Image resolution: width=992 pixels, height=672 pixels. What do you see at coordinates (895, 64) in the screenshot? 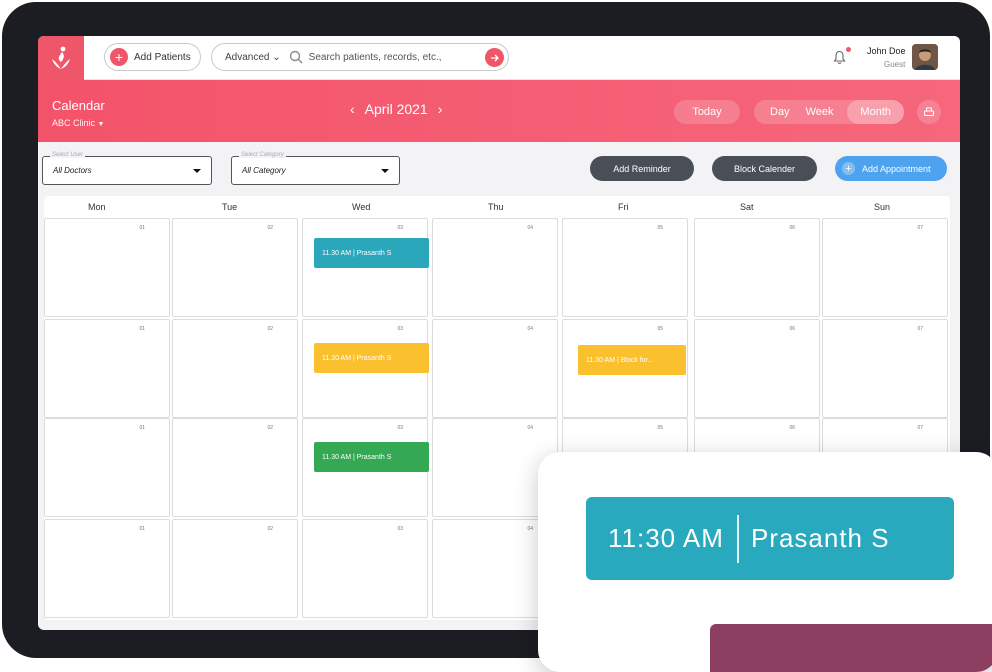
I see `user-role: Guest` at bounding box center [895, 64].